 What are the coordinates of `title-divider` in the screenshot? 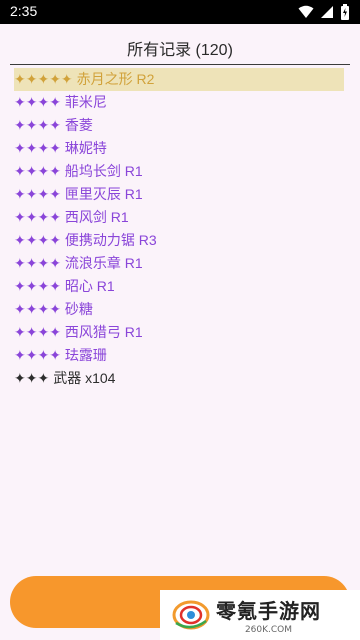 It's located at (180, 64).